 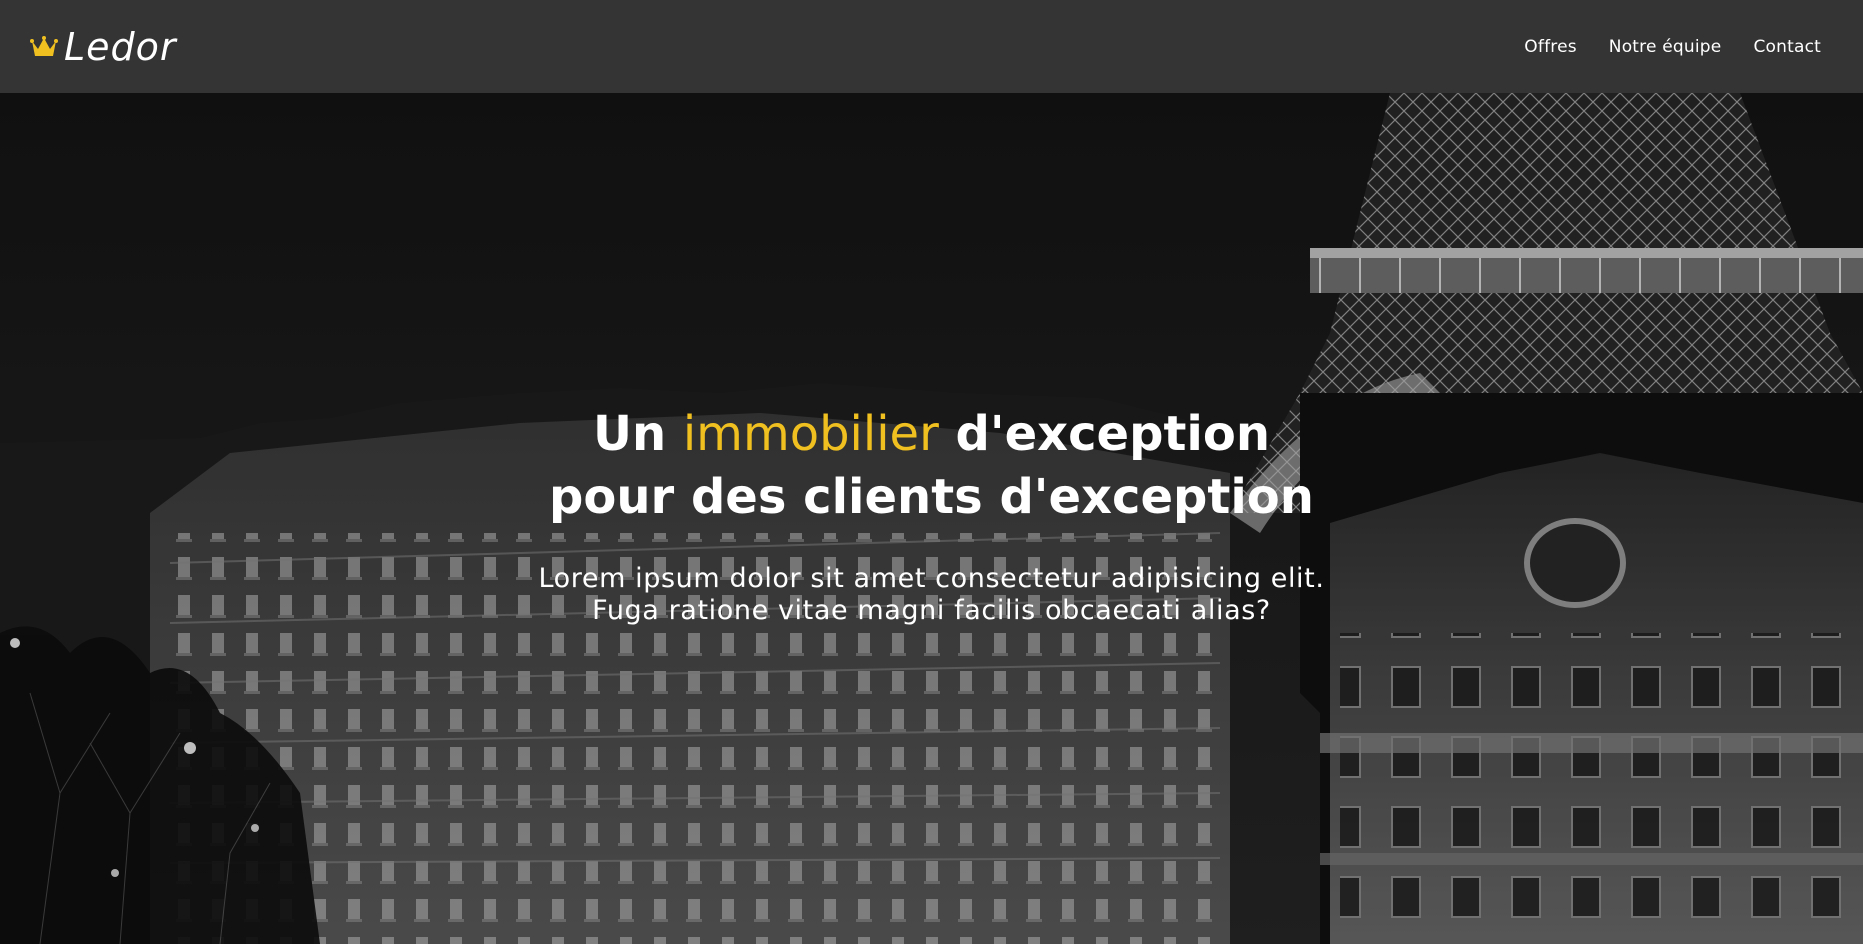 What do you see at coordinates (1665, 47) in the screenshot?
I see `nav-link-notre-equipe: Notre équipe` at bounding box center [1665, 47].